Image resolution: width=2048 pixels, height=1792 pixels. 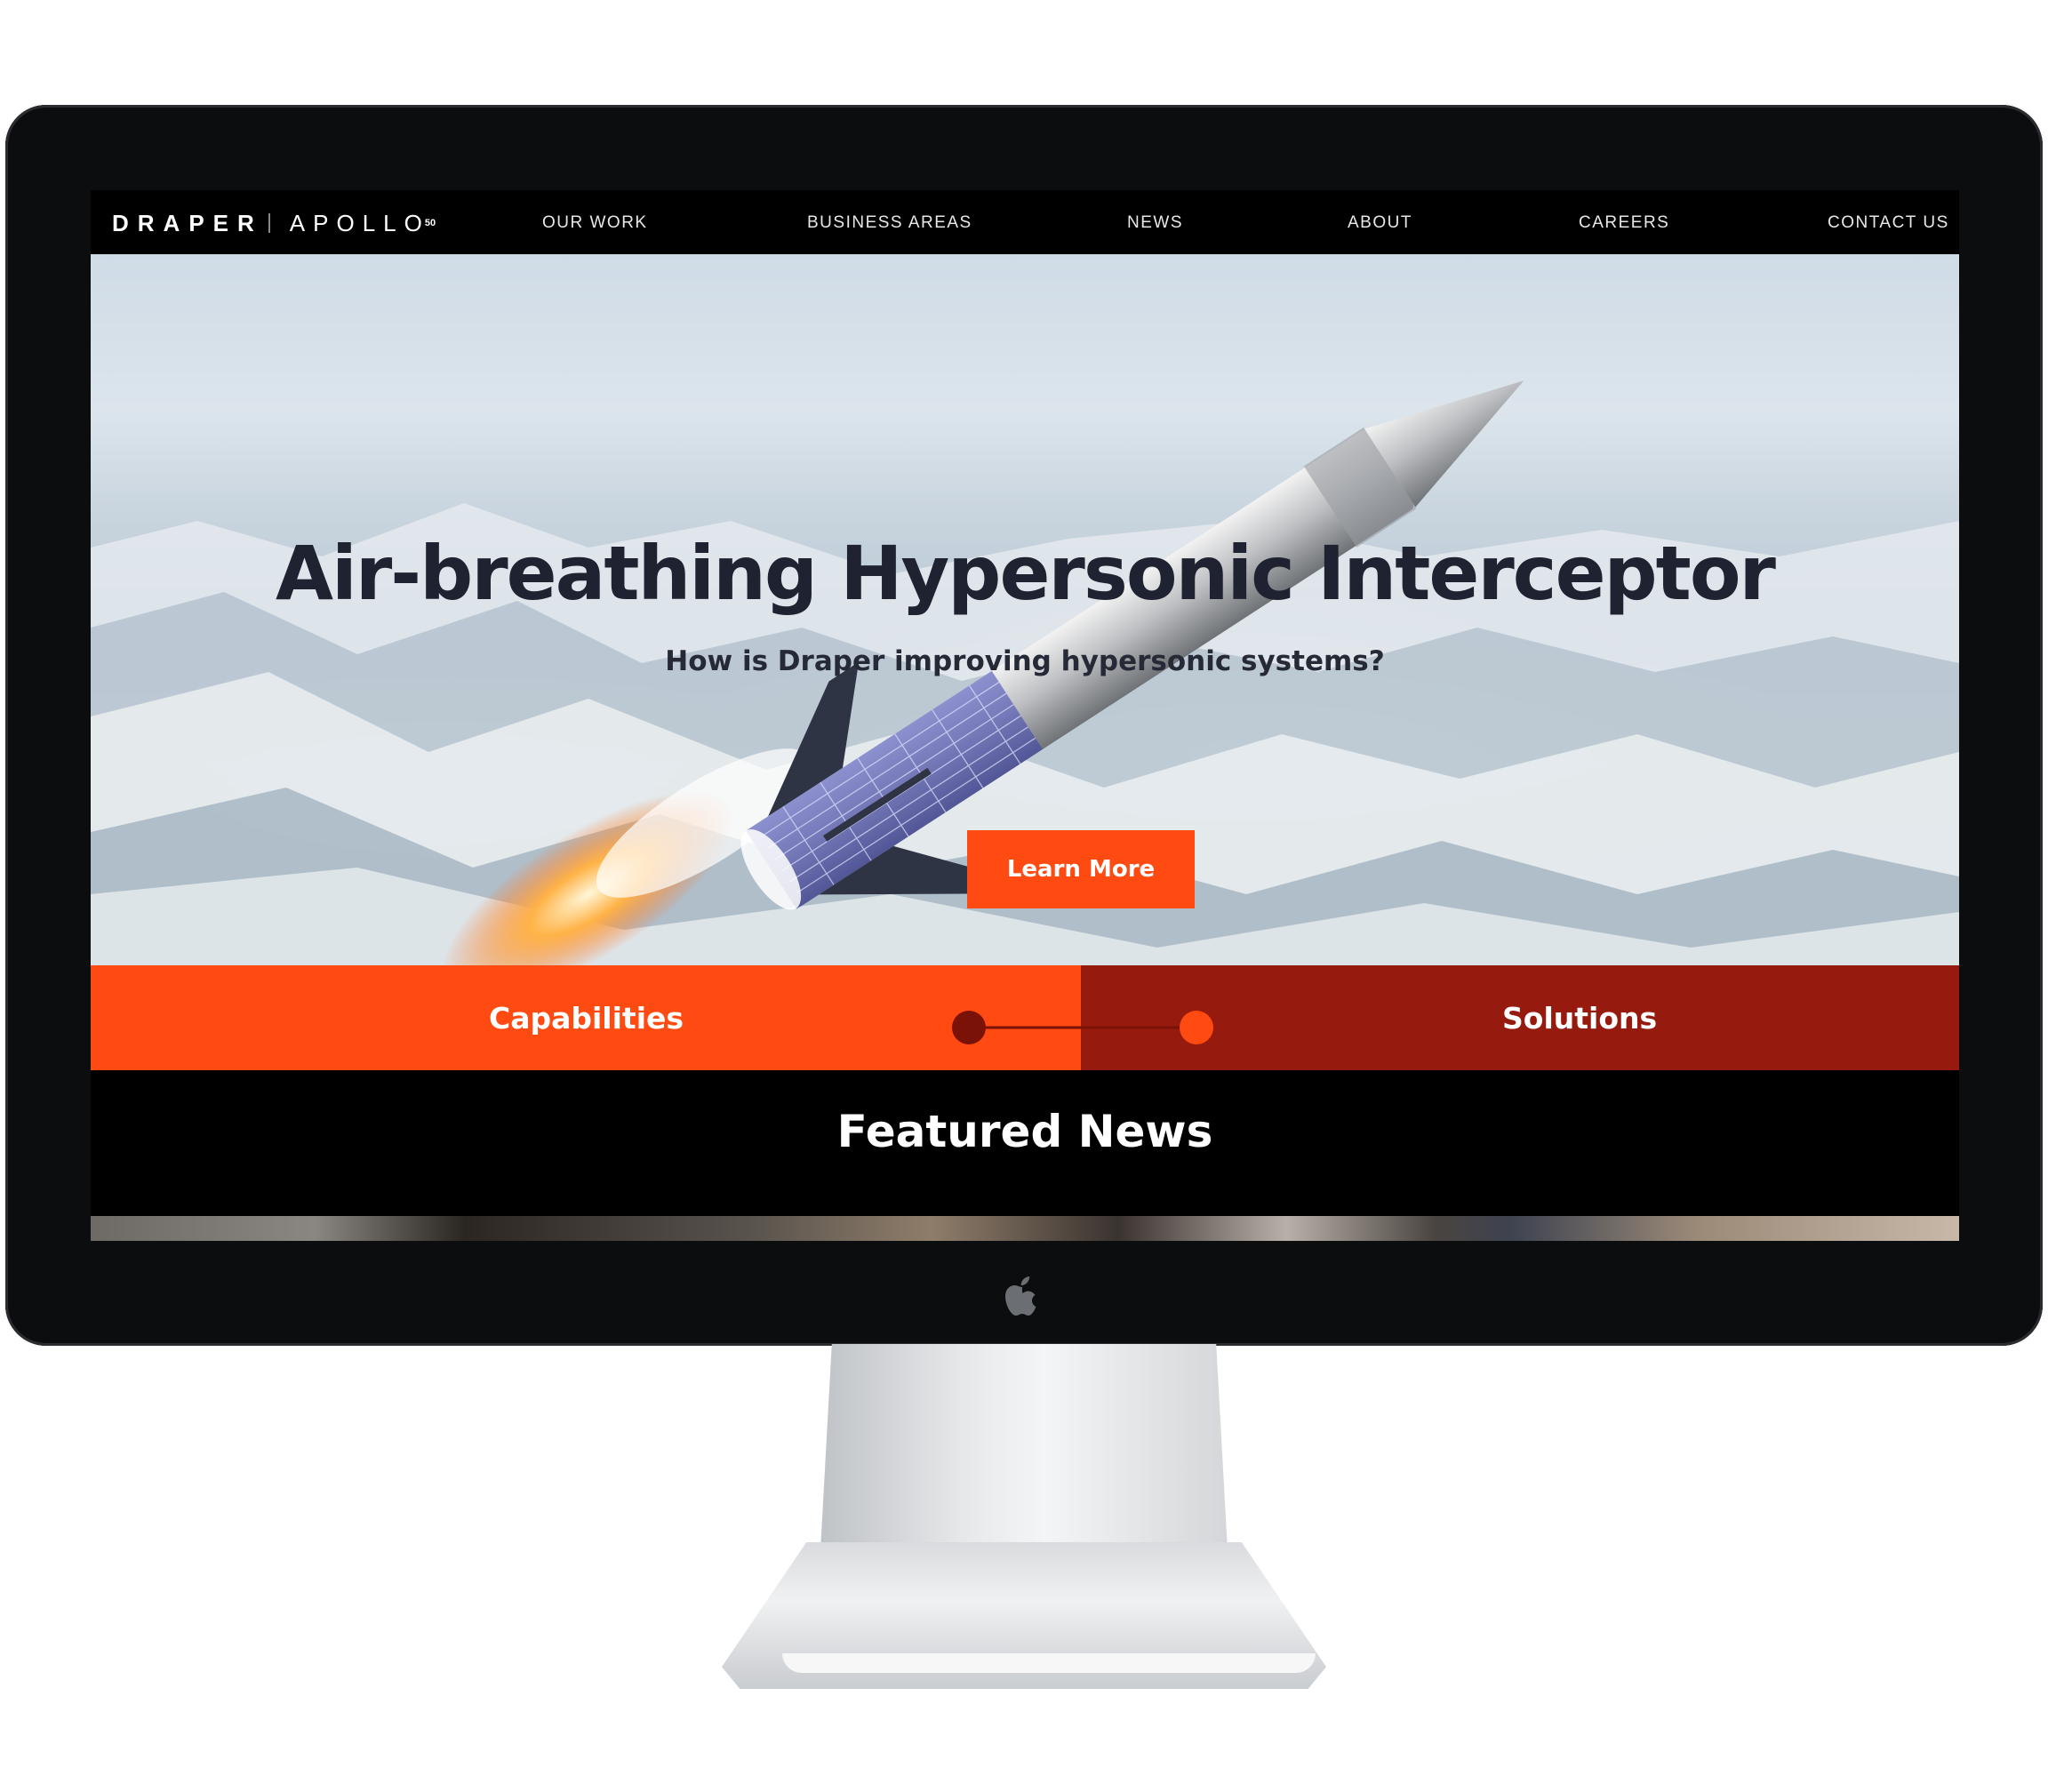 I want to click on nav-business-areas: BUSINESS AREAS, so click(x=889, y=223).